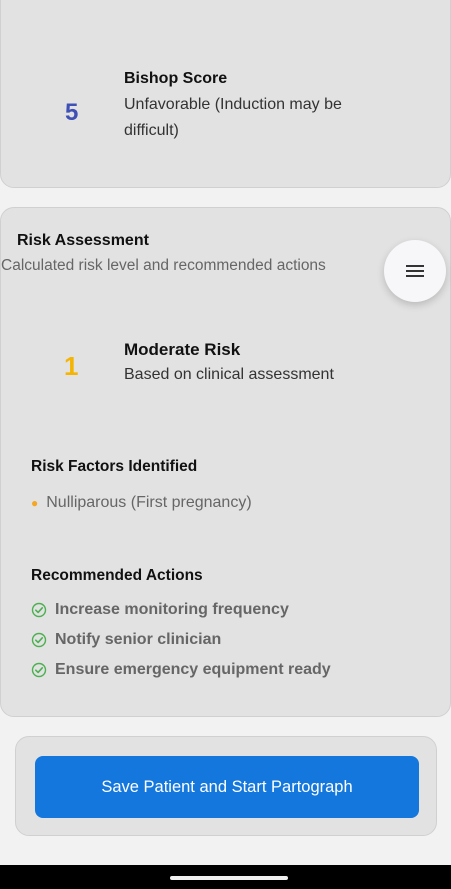  Describe the element at coordinates (233, 117) in the screenshot. I see `bishop-score-description: Unfavorable (Induction may be difficult)` at that location.